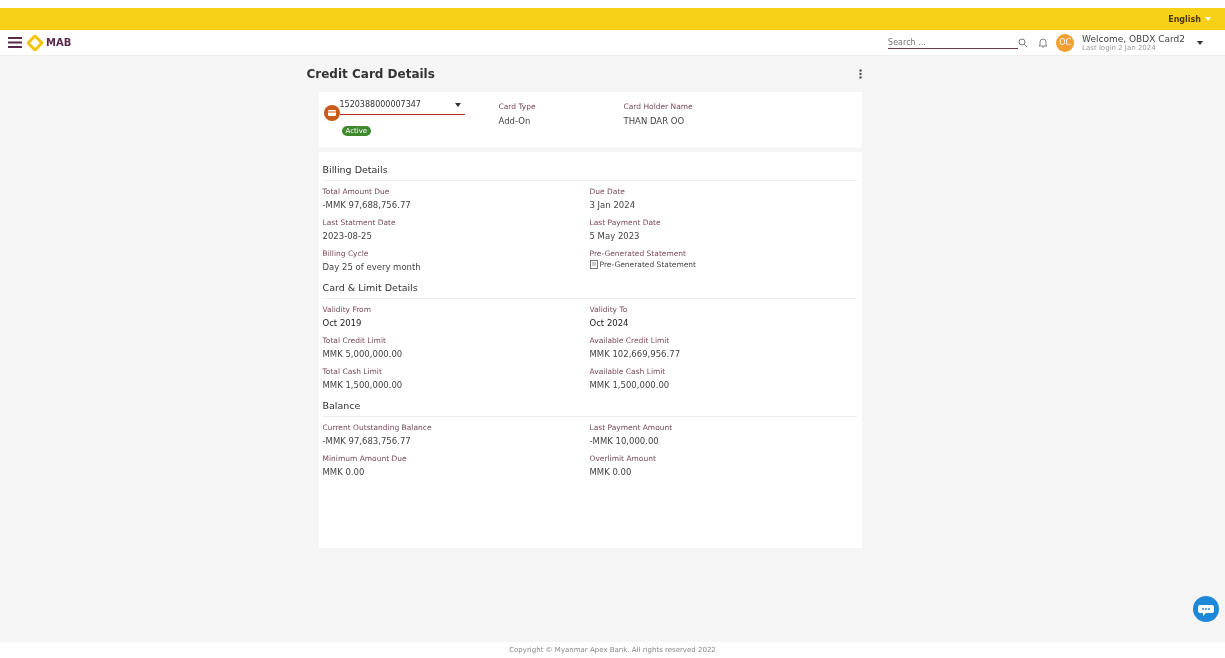 The image size is (1225, 658). What do you see at coordinates (367, 205) in the screenshot?
I see `field-value: -MMK 97,688,756.77` at bounding box center [367, 205].